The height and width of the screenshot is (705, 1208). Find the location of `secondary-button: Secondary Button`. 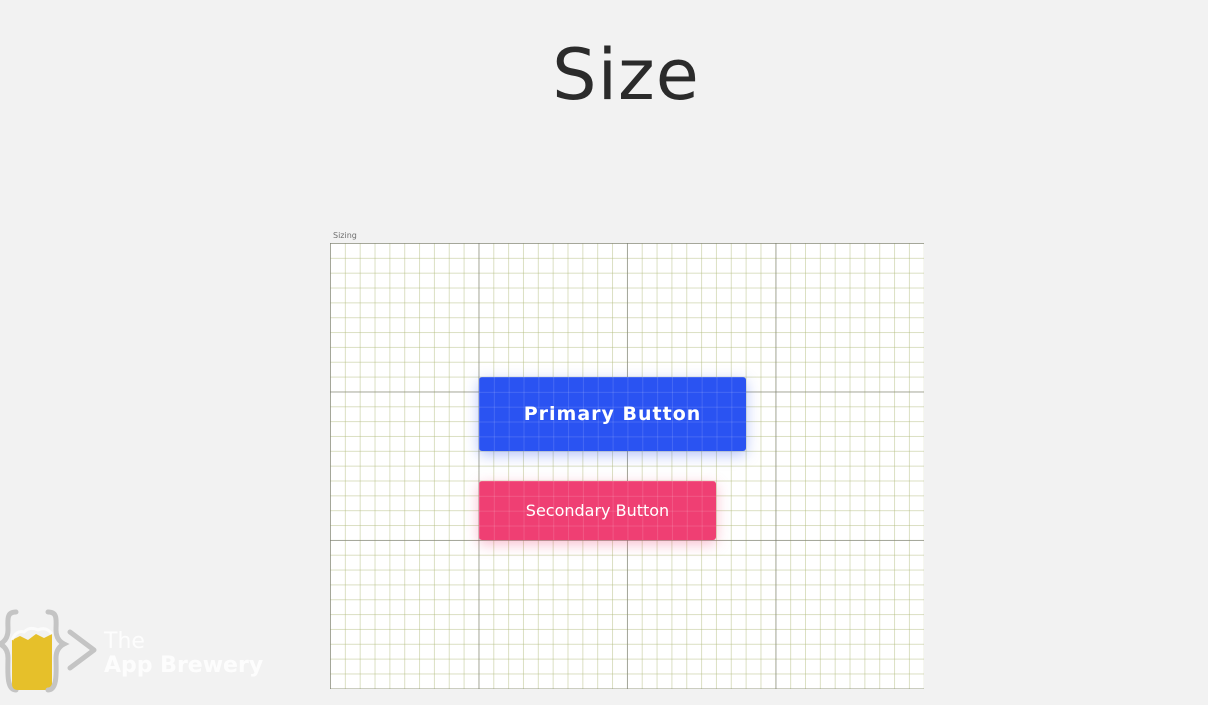

secondary-button: Secondary Button is located at coordinates (597, 510).